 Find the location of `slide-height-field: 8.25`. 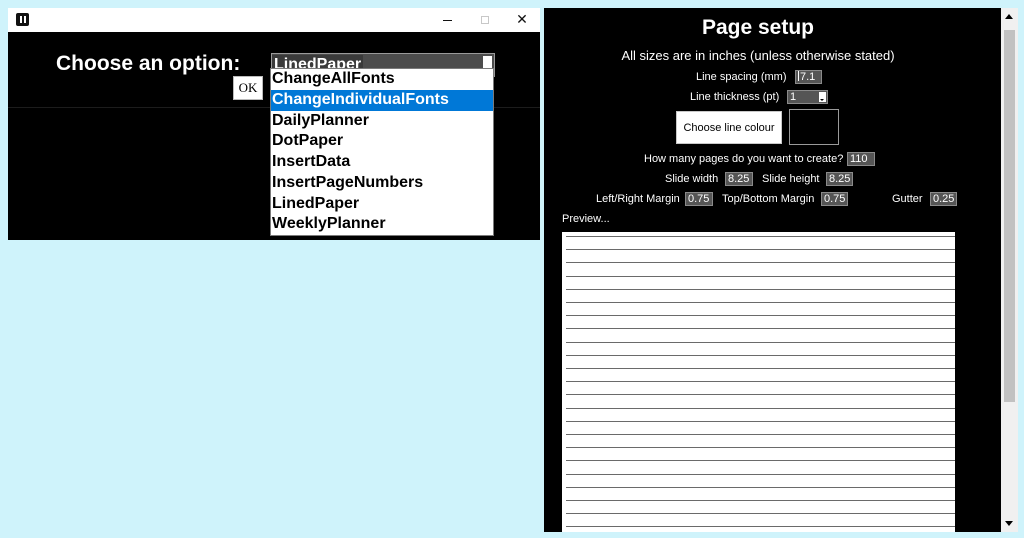

slide-height-field: 8.25 is located at coordinates (839, 179).